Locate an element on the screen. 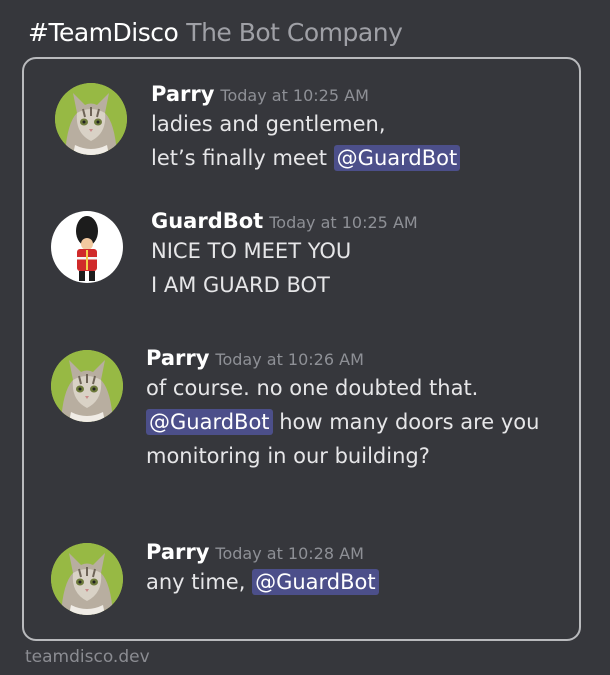  message-text: let’s finally meet @GuardBot is located at coordinates (306, 158).